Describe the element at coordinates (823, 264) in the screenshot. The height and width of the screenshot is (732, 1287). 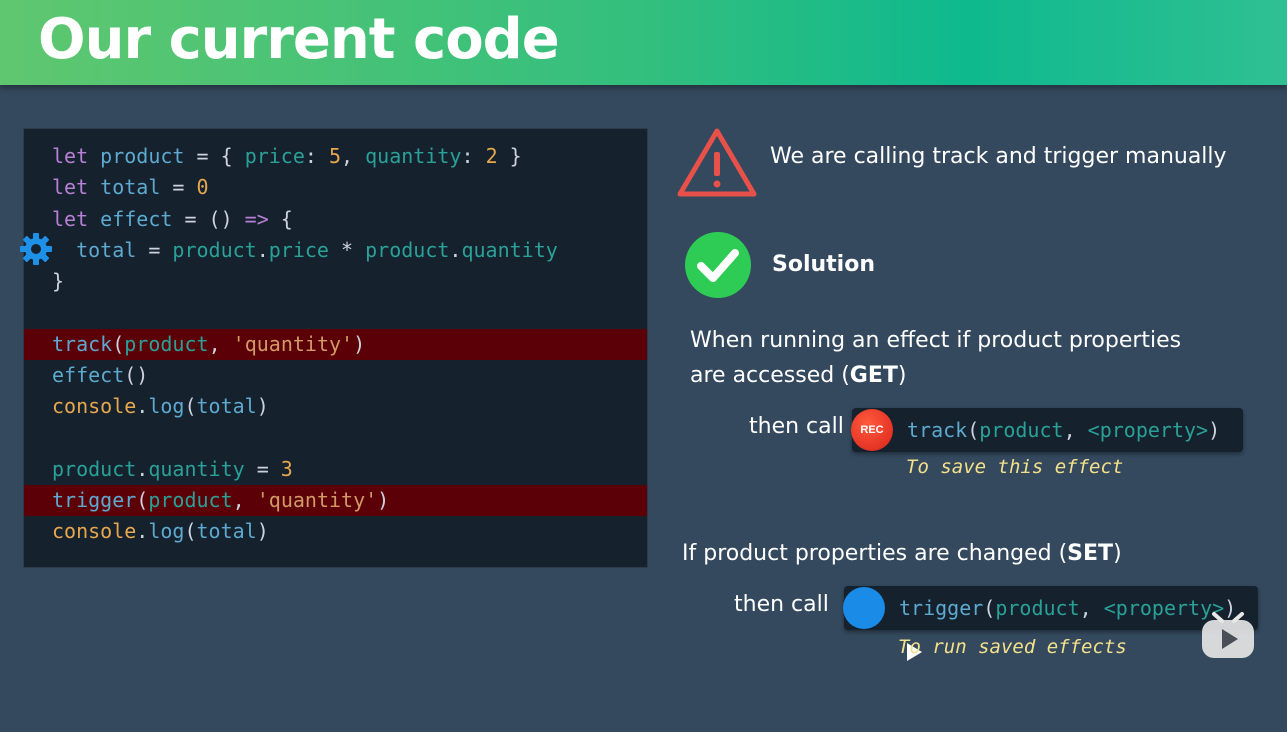
I see `solution-heading: Solution` at that location.